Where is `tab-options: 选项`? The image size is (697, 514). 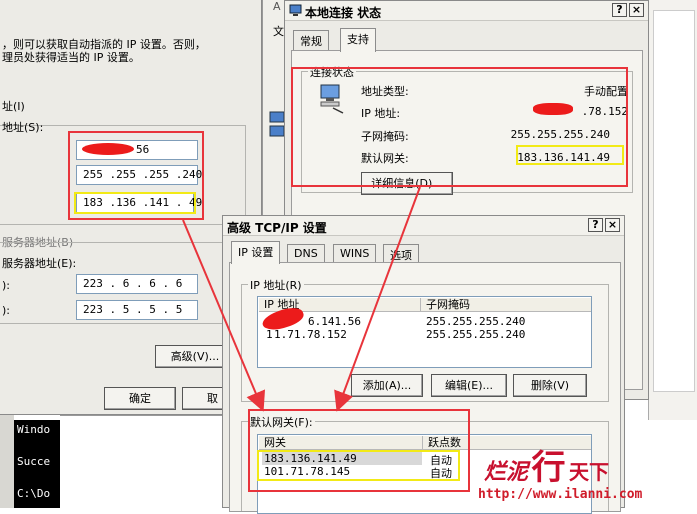
tab-options: 选项 is located at coordinates (401, 253).